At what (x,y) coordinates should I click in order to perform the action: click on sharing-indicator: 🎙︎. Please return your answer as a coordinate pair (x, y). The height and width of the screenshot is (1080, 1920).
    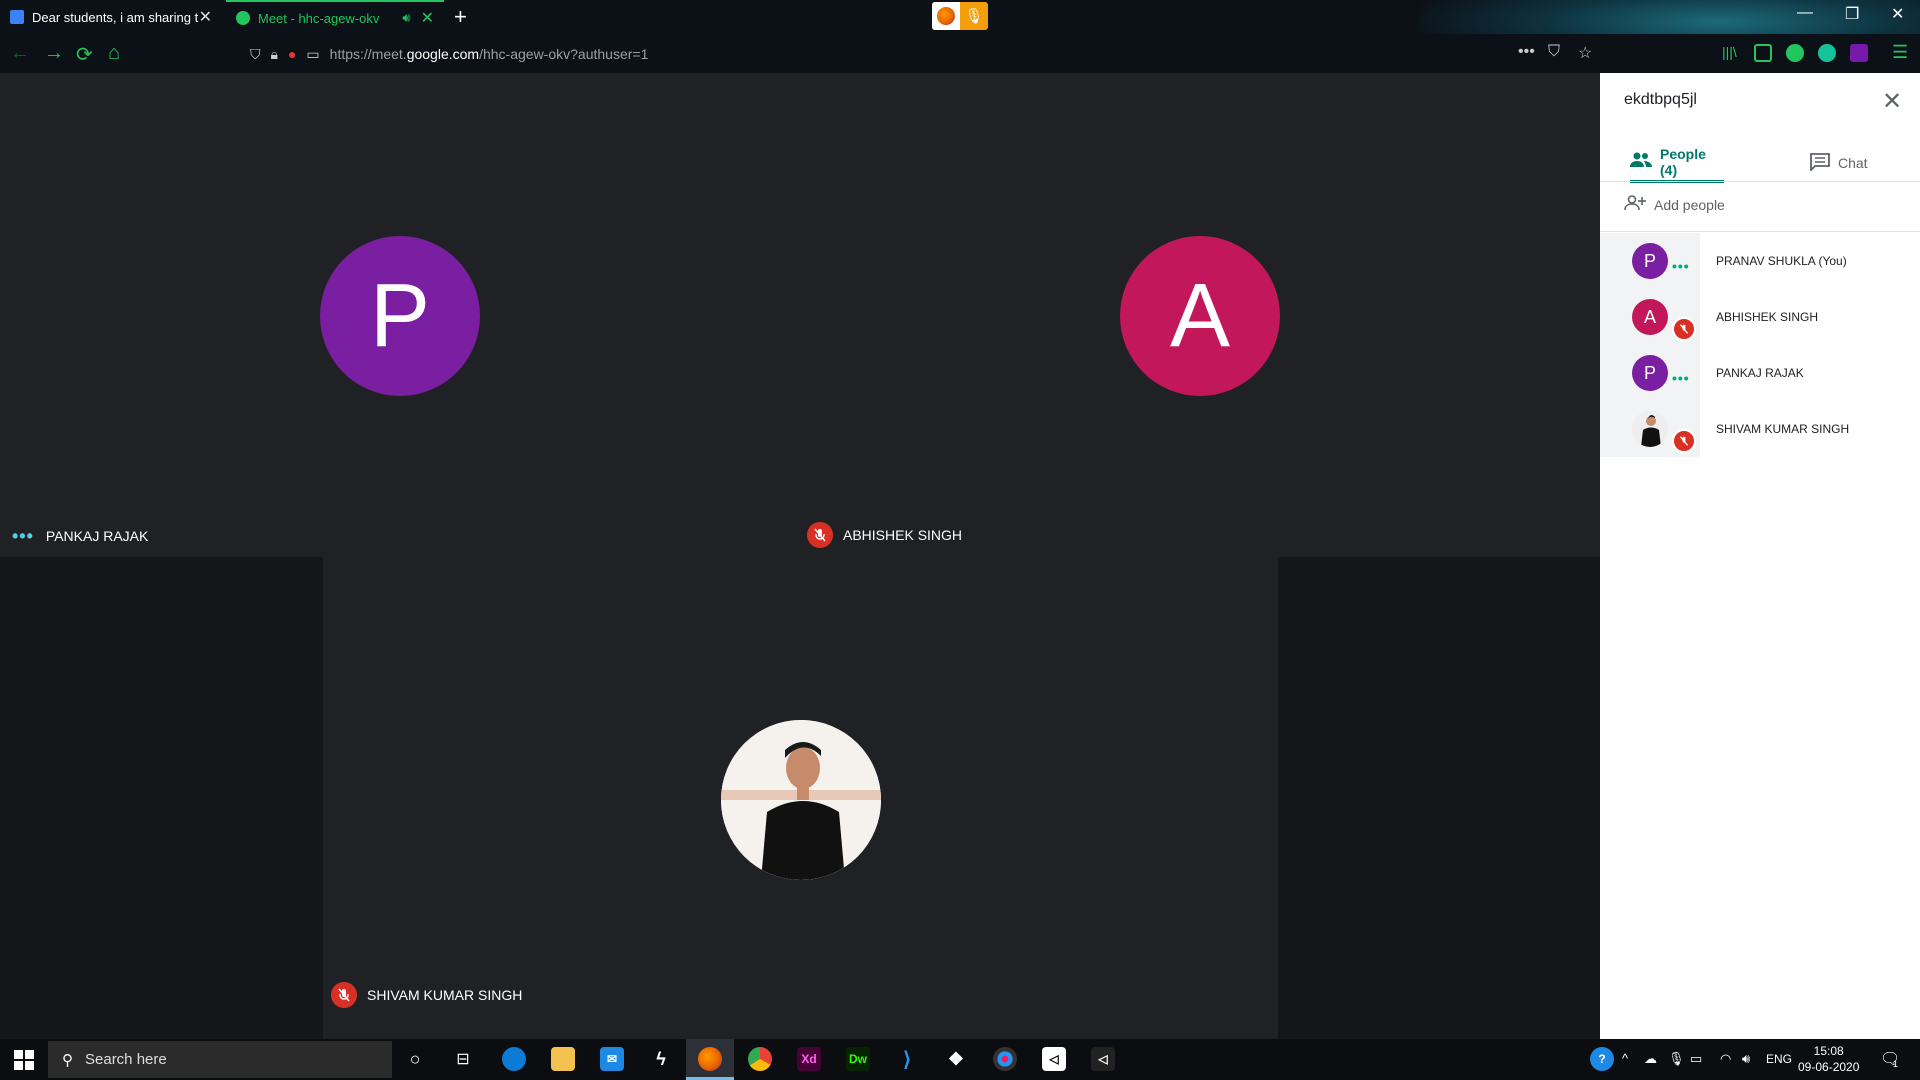
    Looking at the image, I should click on (960, 16).